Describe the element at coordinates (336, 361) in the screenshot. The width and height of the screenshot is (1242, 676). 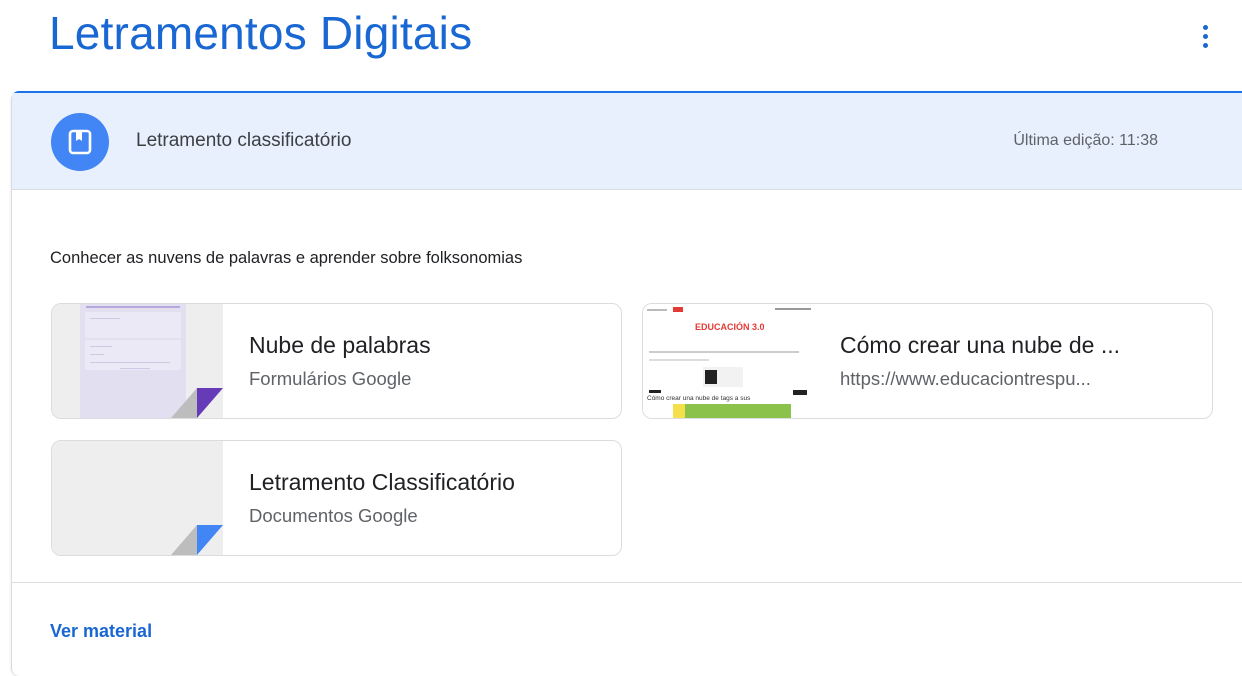
I see `attachment-forms: Nube de palabras Formulários Google` at that location.